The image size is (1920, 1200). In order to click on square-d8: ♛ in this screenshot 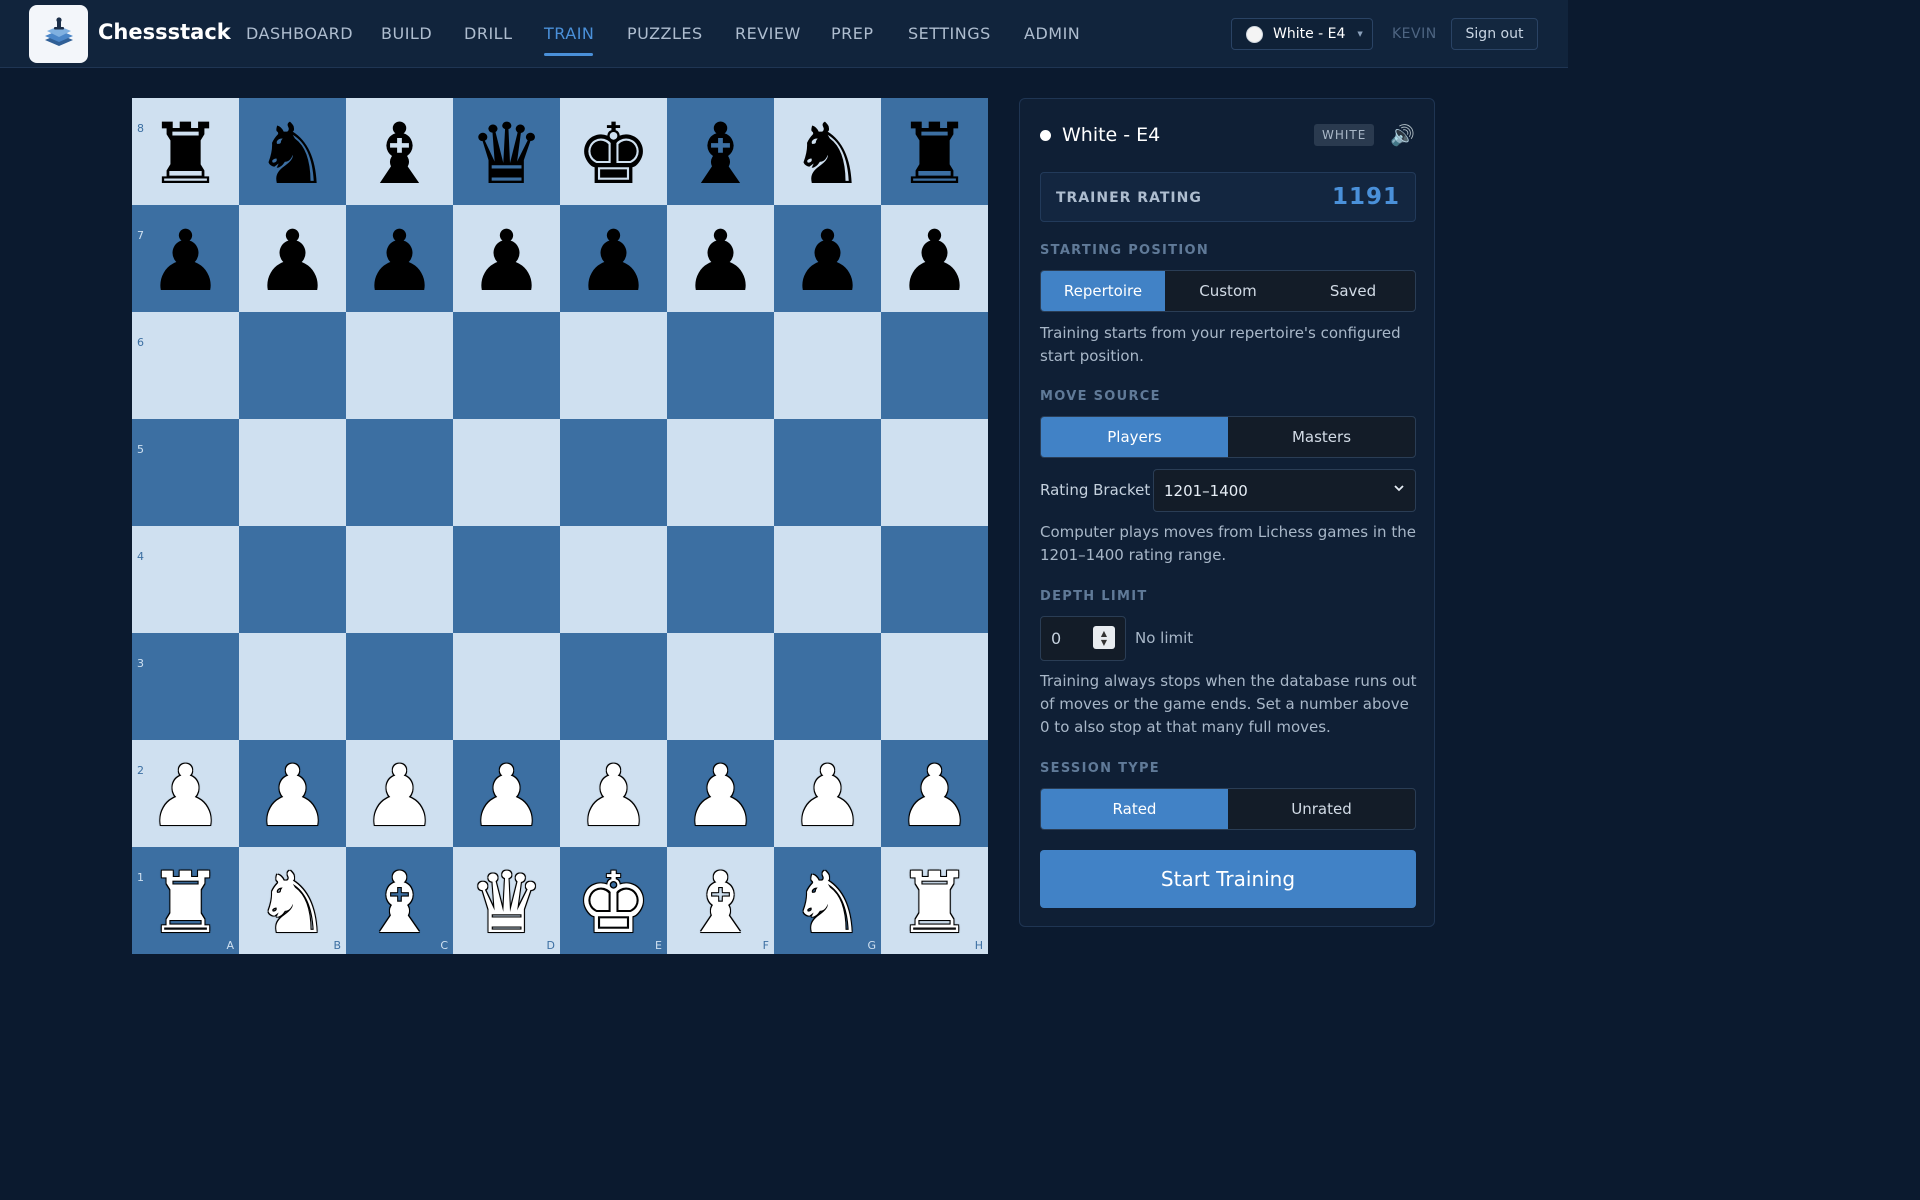, I will do `click(506, 151)`.